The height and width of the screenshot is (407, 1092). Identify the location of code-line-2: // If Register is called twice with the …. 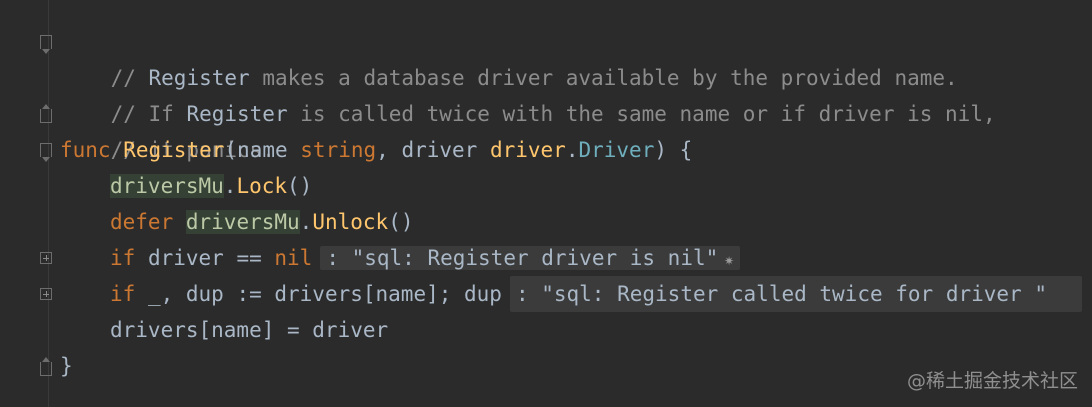
(528, 93).